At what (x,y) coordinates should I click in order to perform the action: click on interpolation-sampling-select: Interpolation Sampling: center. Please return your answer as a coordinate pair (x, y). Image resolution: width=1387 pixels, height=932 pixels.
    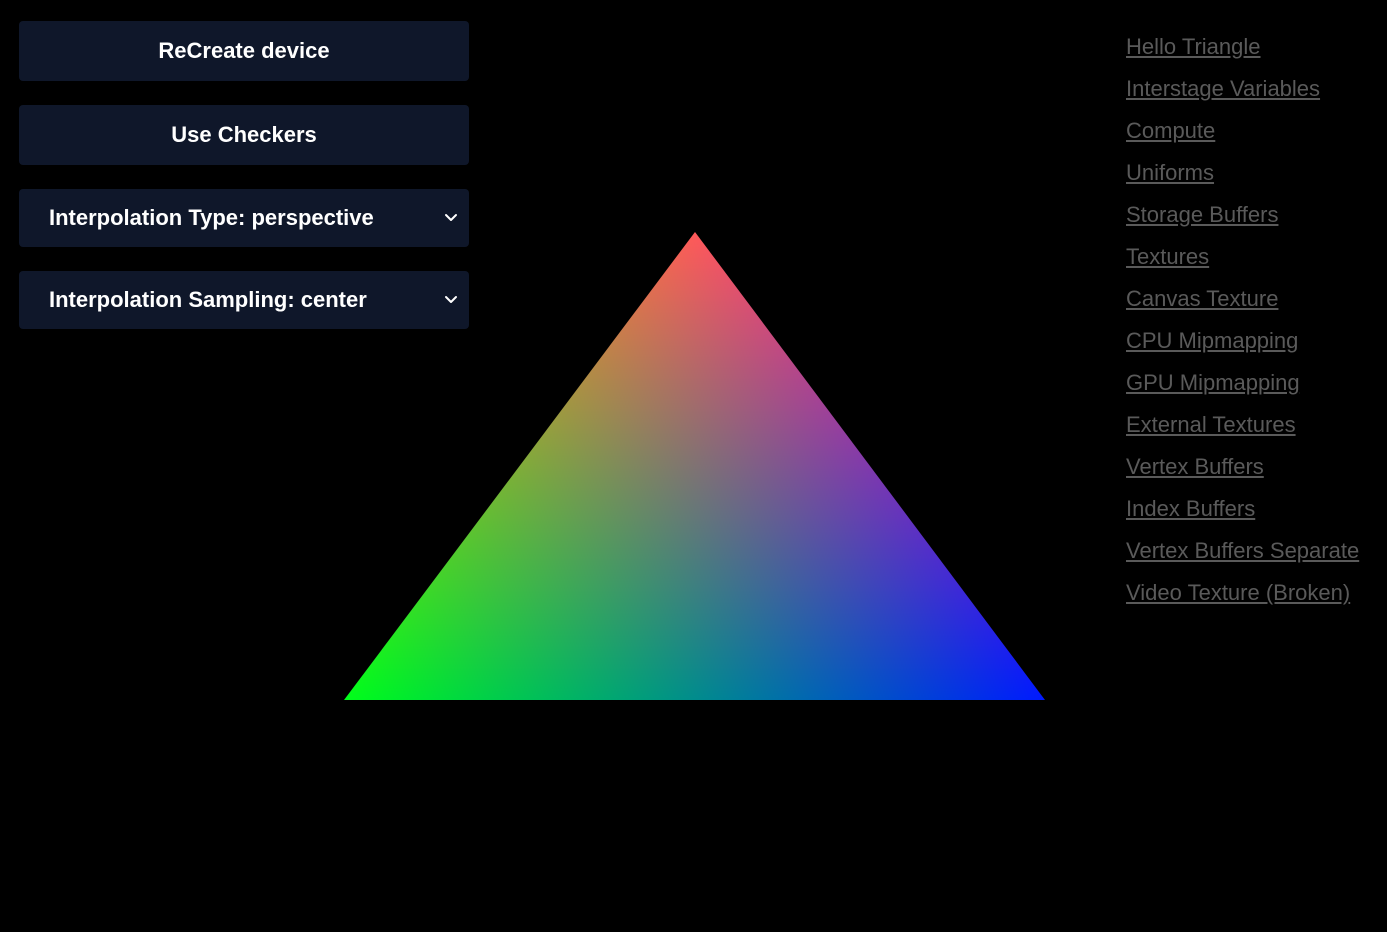
    Looking at the image, I should click on (244, 300).